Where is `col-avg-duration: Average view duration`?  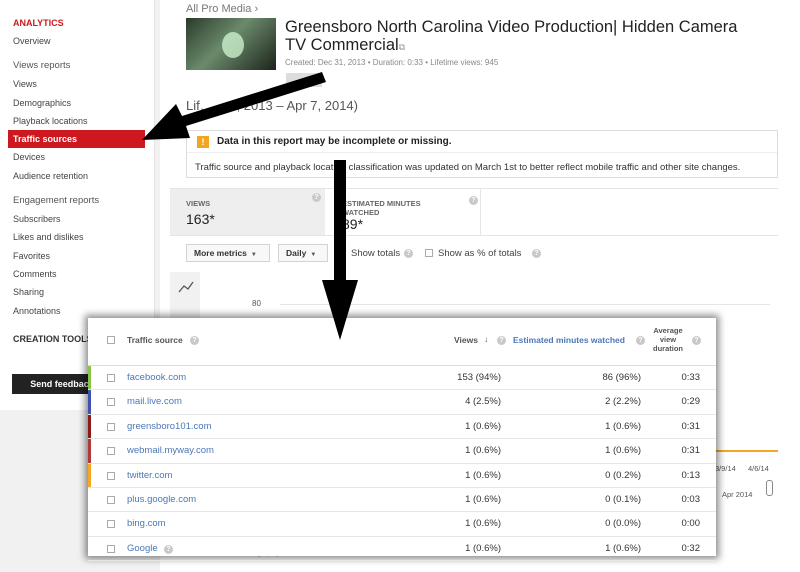 col-avg-duration: Average view duration is located at coordinates (668, 339).